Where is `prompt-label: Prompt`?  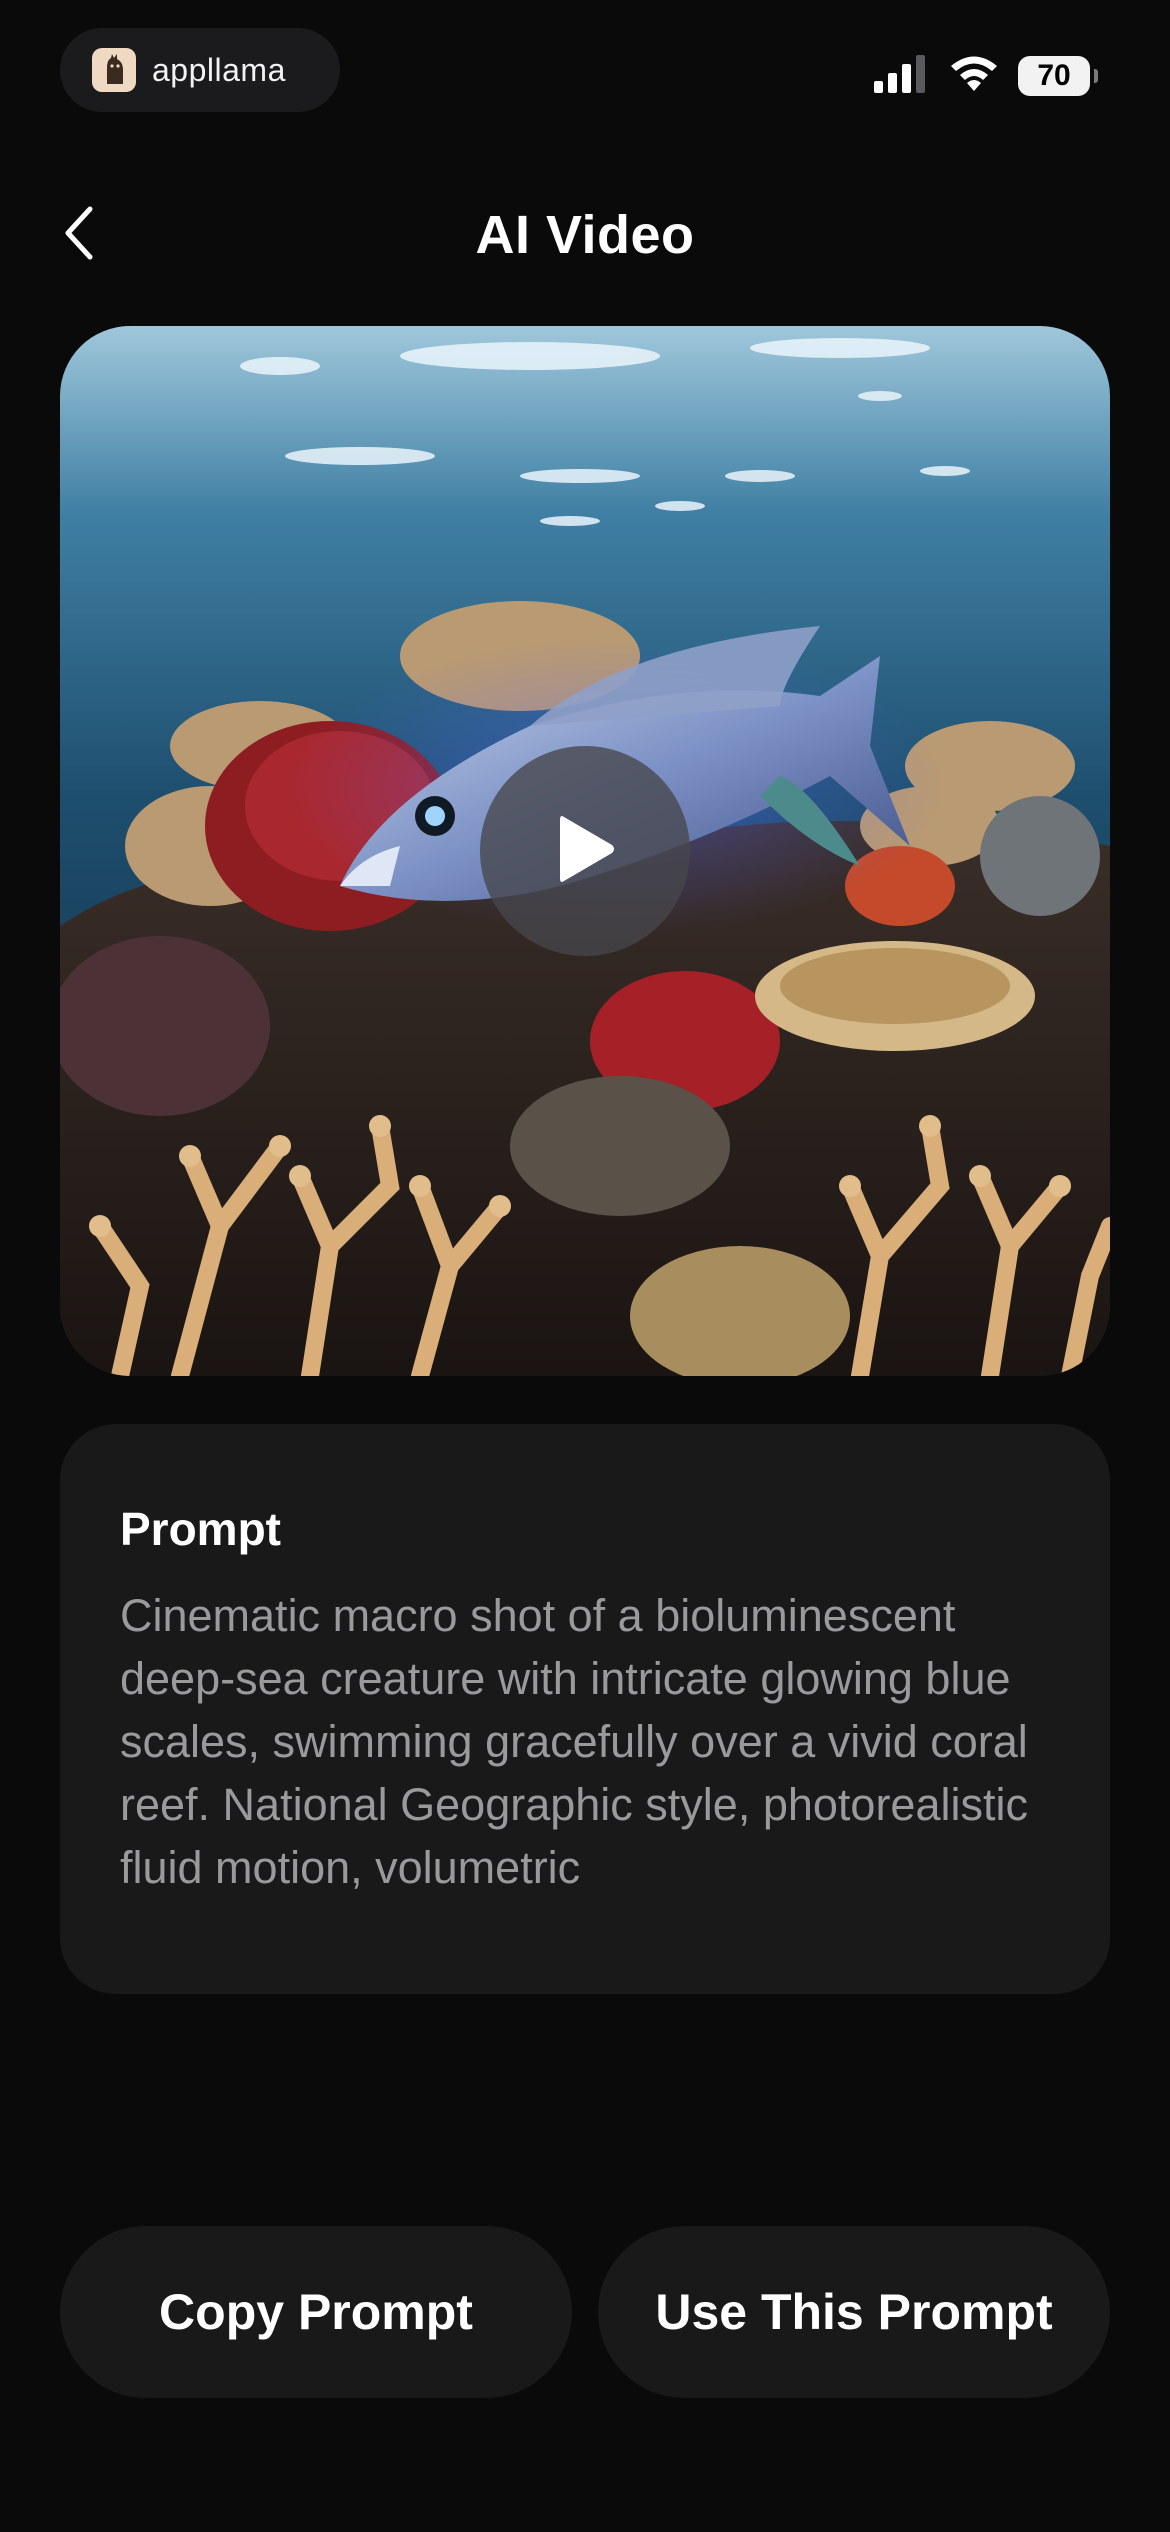 prompt-label: Prompt is located at coordinates (200, 1529).